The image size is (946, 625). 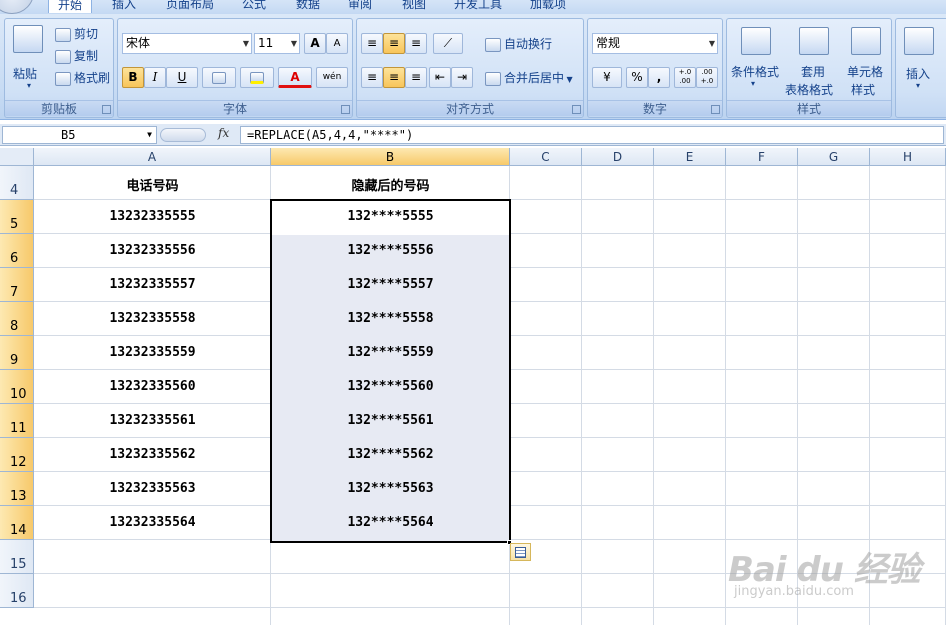 I want to click on align-left-button: ≡, so click(x=372, y=77).